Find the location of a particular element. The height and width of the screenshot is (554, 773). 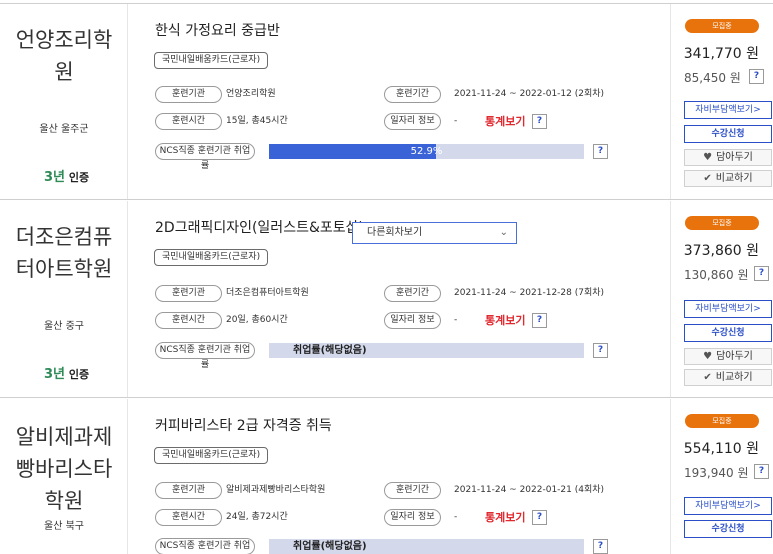

institution-name: 알비제과제 빵바리스타 학원 is located at coordinates (64, 469).